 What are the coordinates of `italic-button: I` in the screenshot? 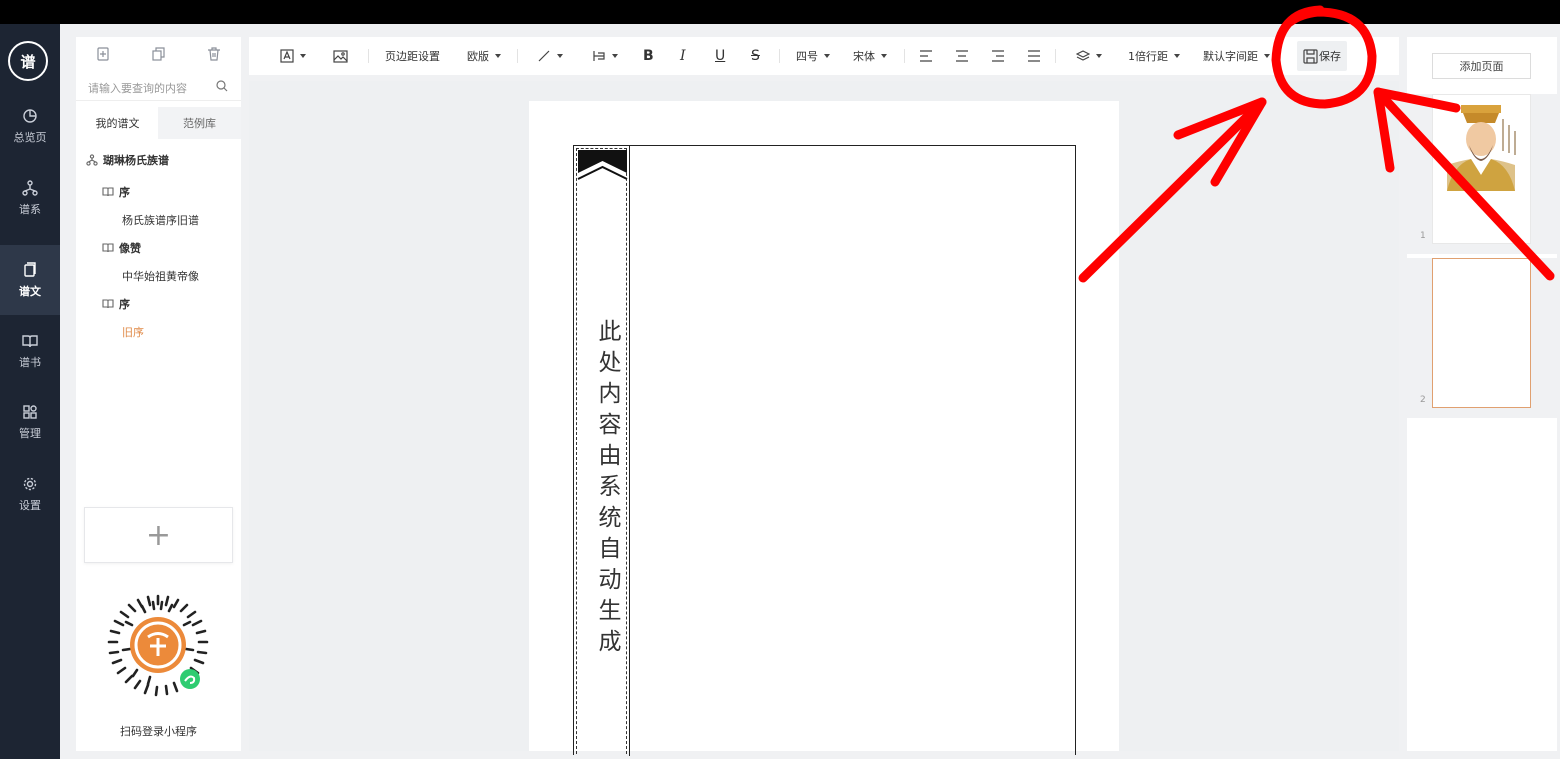 It's located at (683, 56).